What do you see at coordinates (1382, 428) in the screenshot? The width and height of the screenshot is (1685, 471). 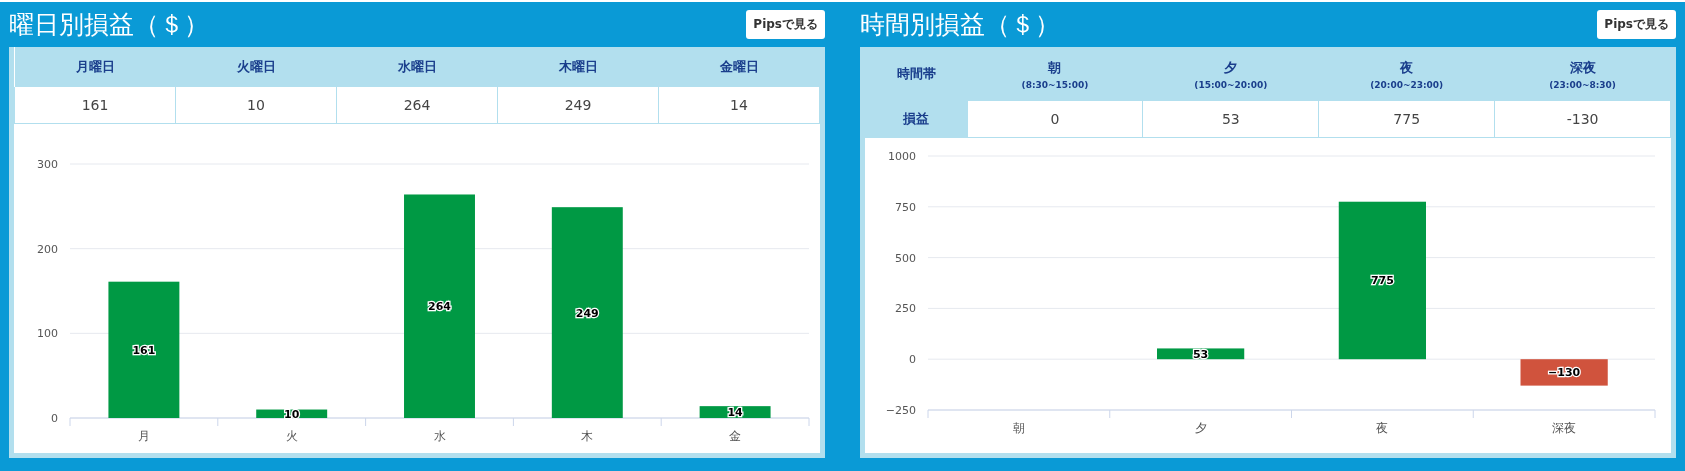 I see `axis-label: 夜` at bounding box center [1382, 428].